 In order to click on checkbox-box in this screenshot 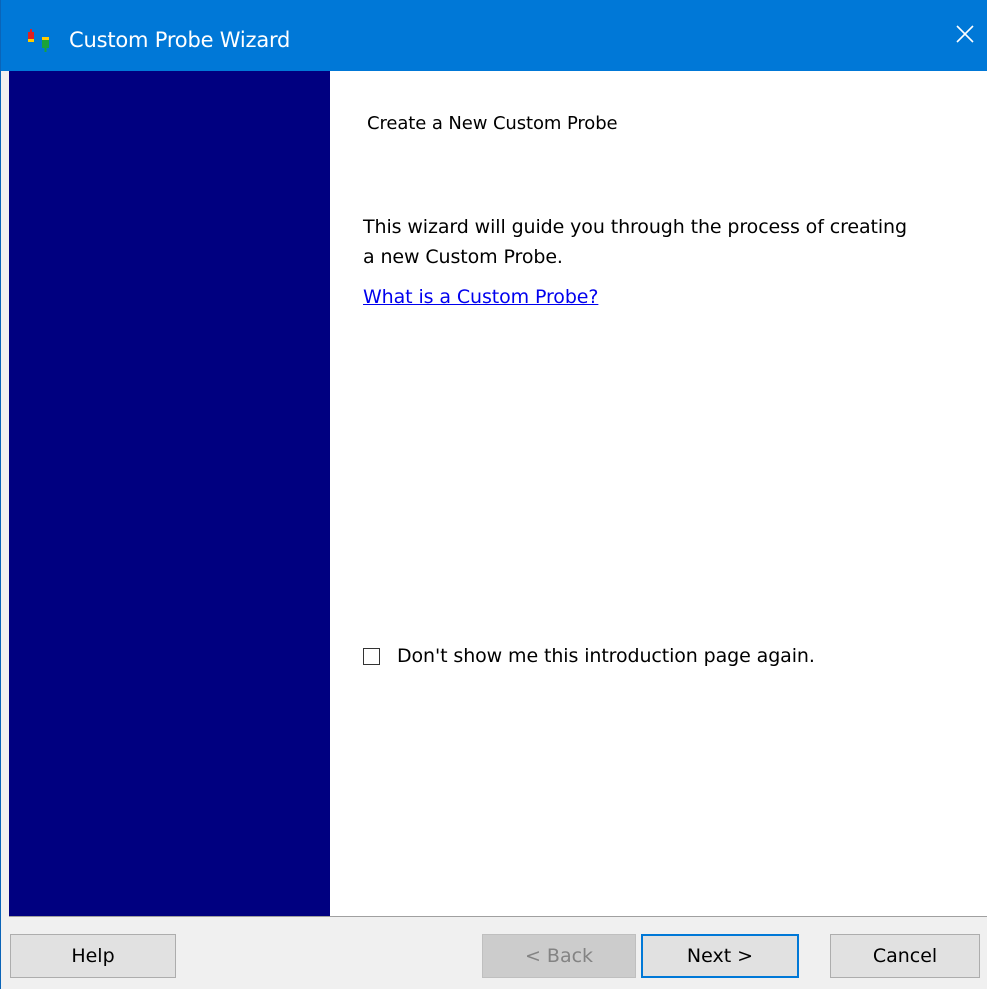, I will do `click(371, 656)`.